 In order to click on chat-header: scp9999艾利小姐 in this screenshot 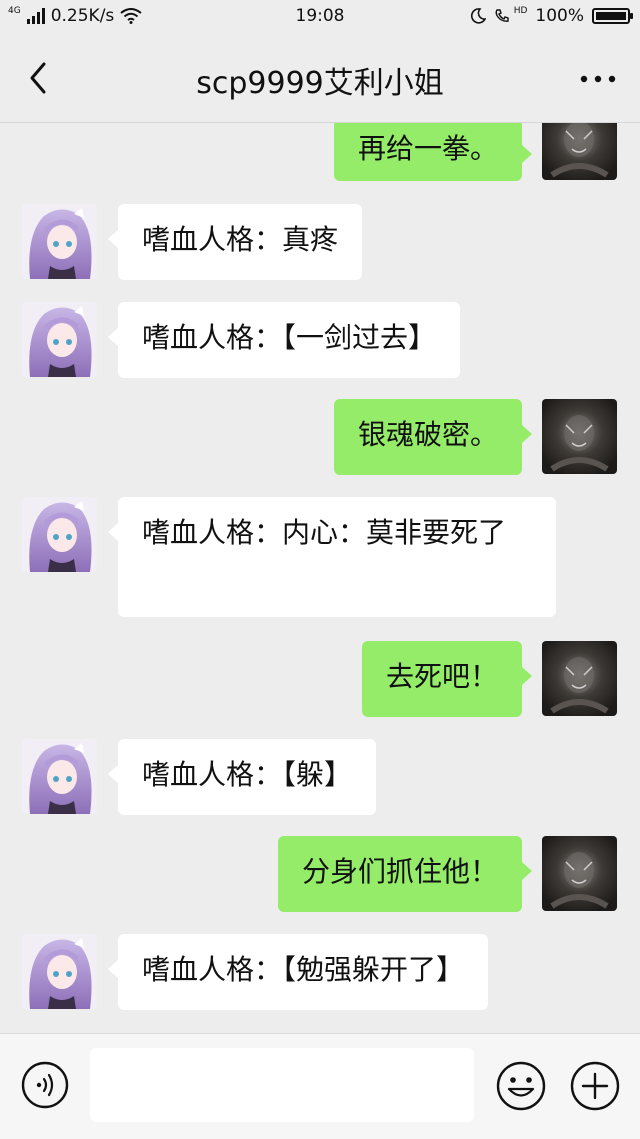, I will do `click(320, 78)`.